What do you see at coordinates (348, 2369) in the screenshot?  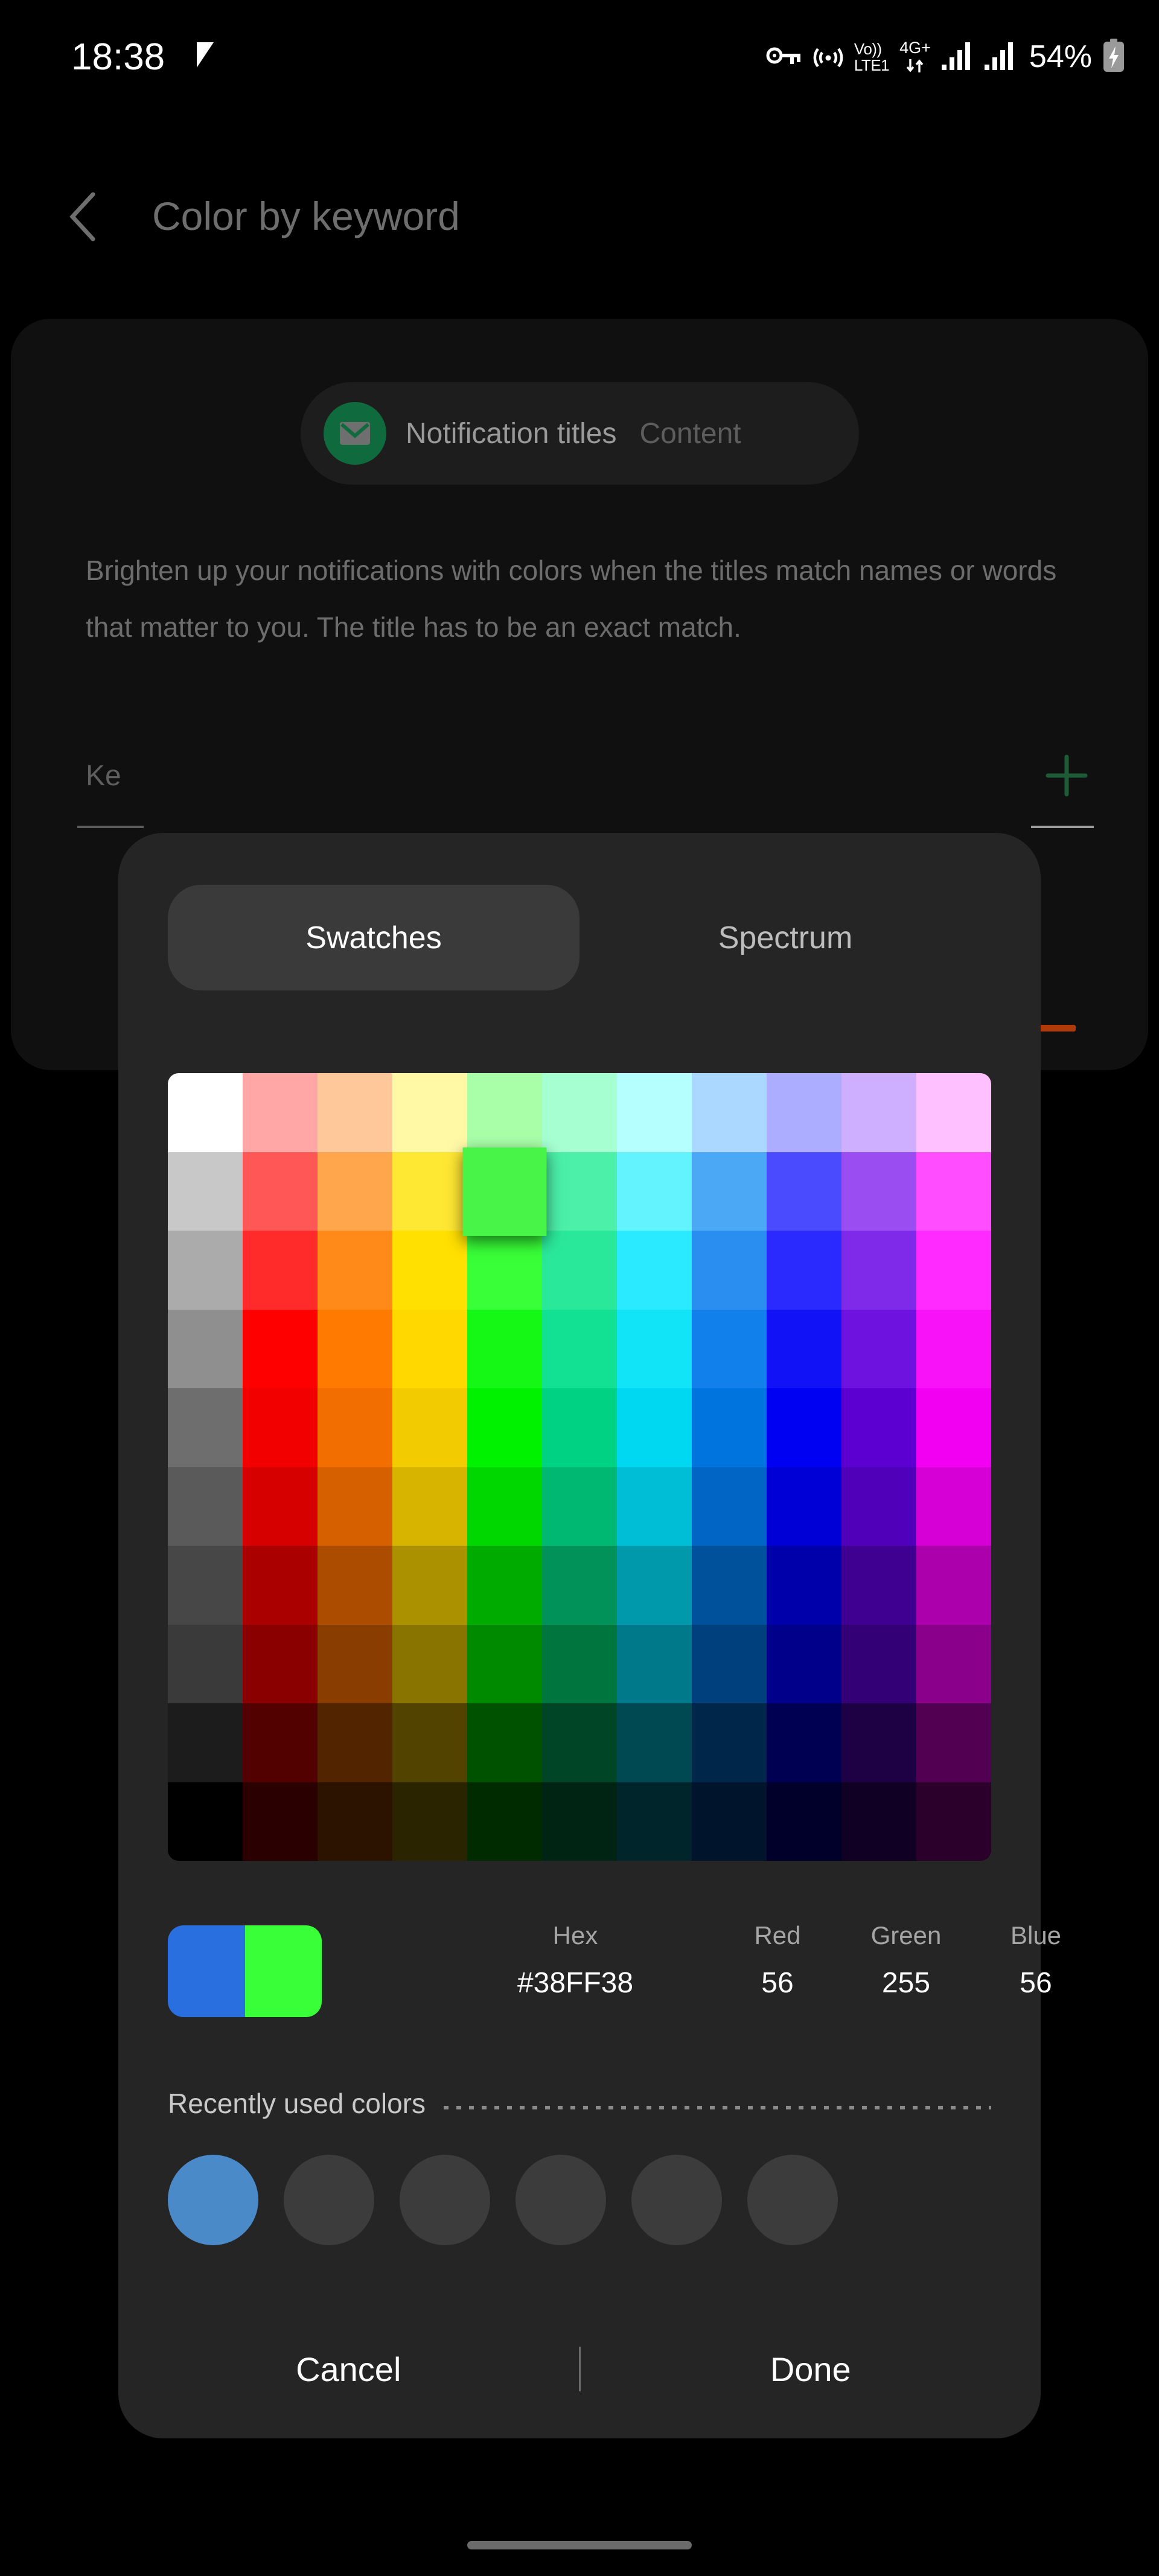 I see `cancel-button: Cancel` at bounding box center [348, 2369].